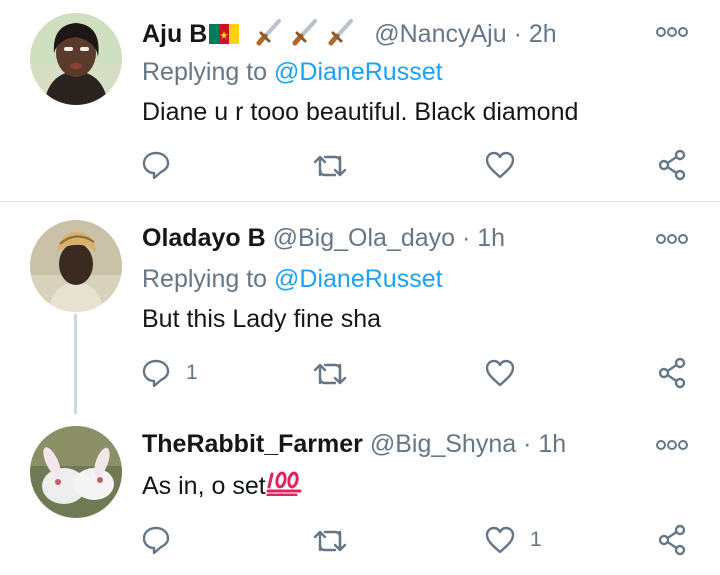 The height and width of the screenshot is (575, 720). Describe the element at coordinates (440, 34) in the screenshot. I see `user-handle: @NancyAju` at that location.